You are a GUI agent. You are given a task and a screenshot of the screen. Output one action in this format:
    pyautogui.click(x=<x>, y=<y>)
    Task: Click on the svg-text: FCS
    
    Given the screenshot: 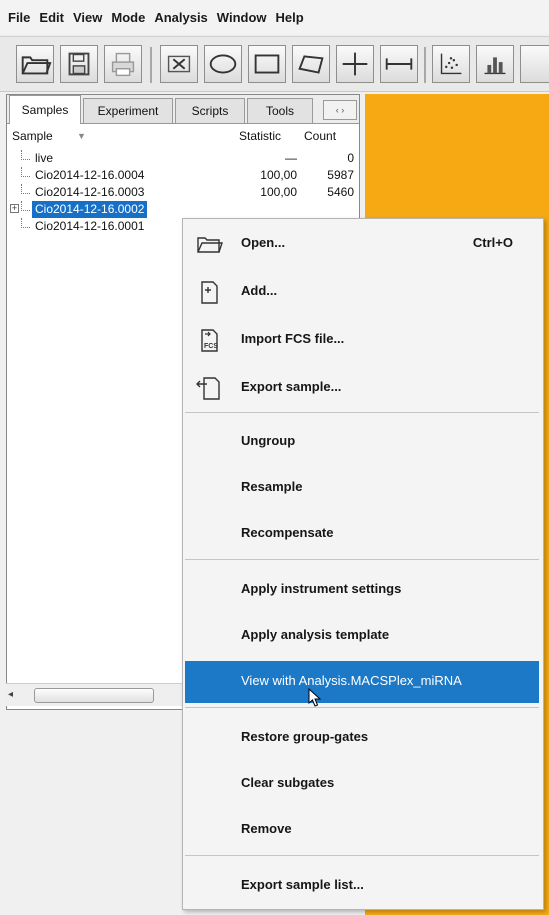 What is the action you would take?
    pyautogui.click(x=211, y=346)
    